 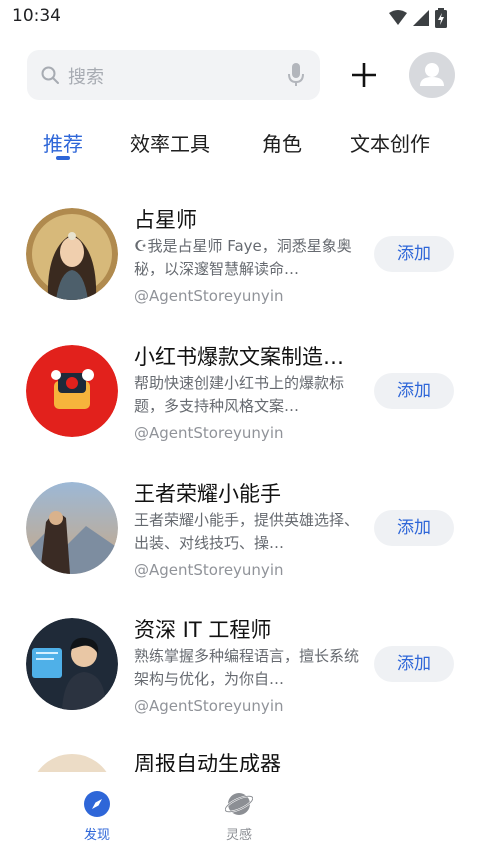 I want to click on status-time: 10:34, so click(x=36, y=16).